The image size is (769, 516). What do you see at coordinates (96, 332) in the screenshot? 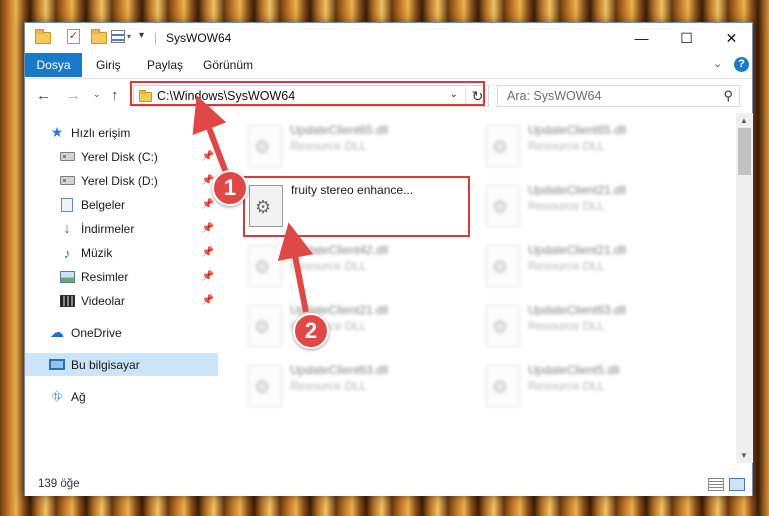
I see `sidebar-item-label: OneDrive` at bounding box center [96, 332].